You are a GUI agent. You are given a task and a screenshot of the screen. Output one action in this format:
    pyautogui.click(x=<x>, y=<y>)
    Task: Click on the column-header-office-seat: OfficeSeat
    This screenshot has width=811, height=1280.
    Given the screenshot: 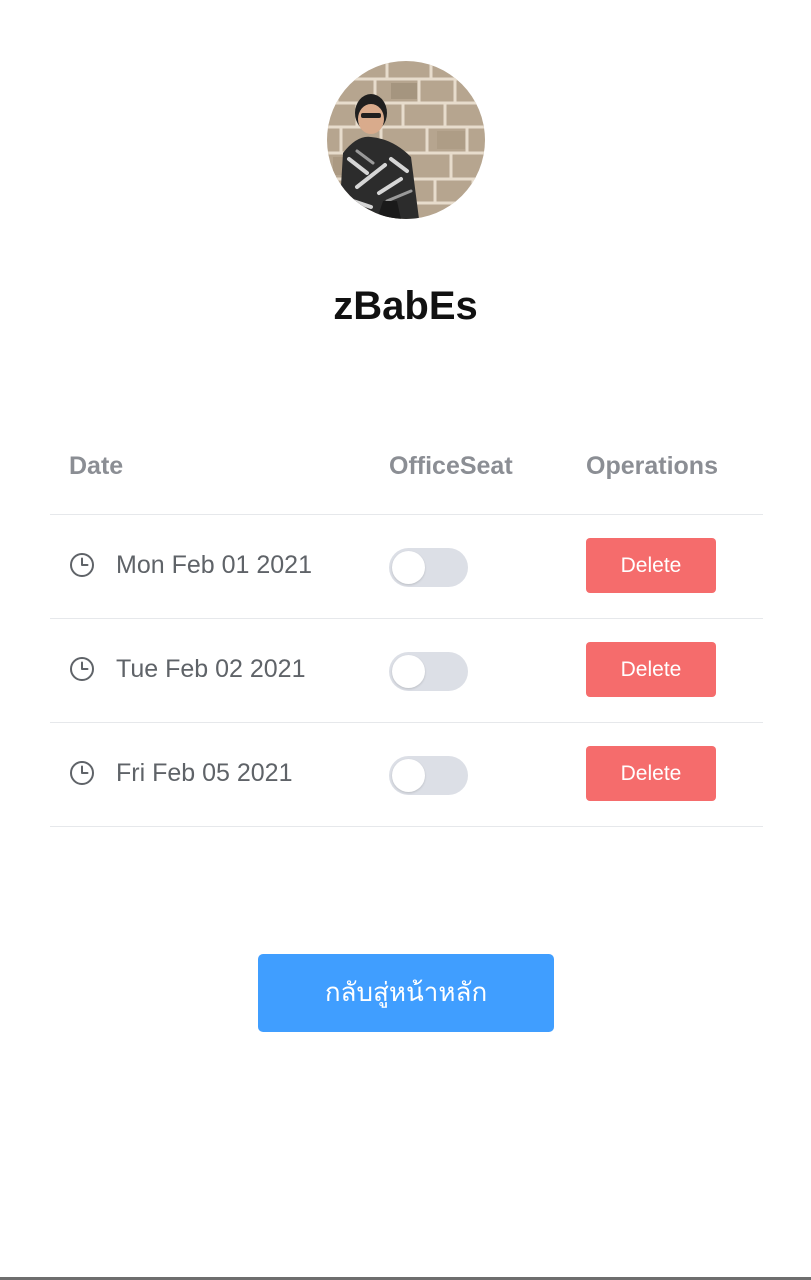 What is the action you would take?
    pyautogui.click(x=451, y=466)
    